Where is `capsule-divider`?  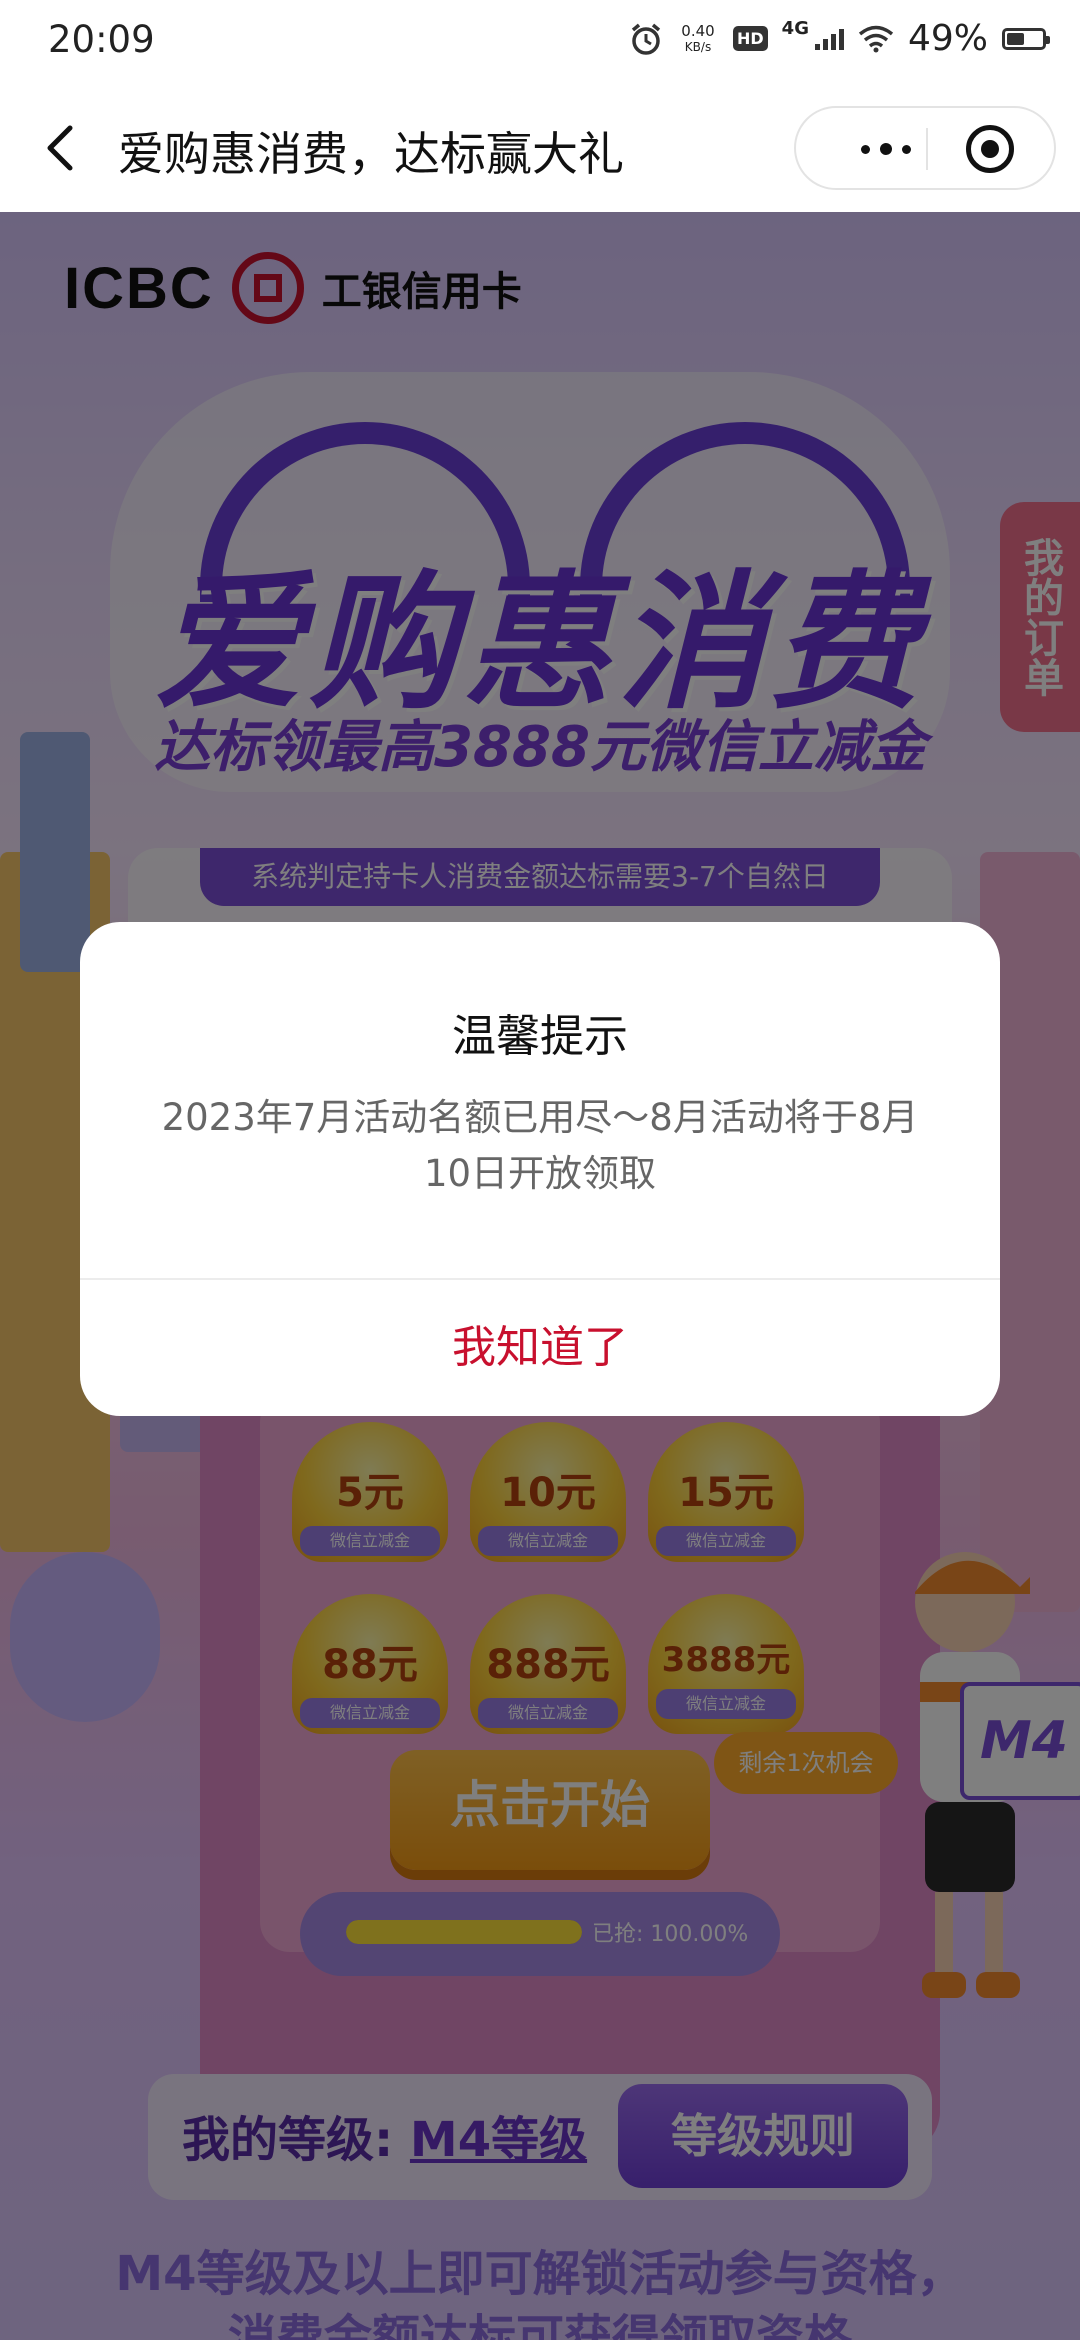
capsule-divider is located at coordinates (927, 149).